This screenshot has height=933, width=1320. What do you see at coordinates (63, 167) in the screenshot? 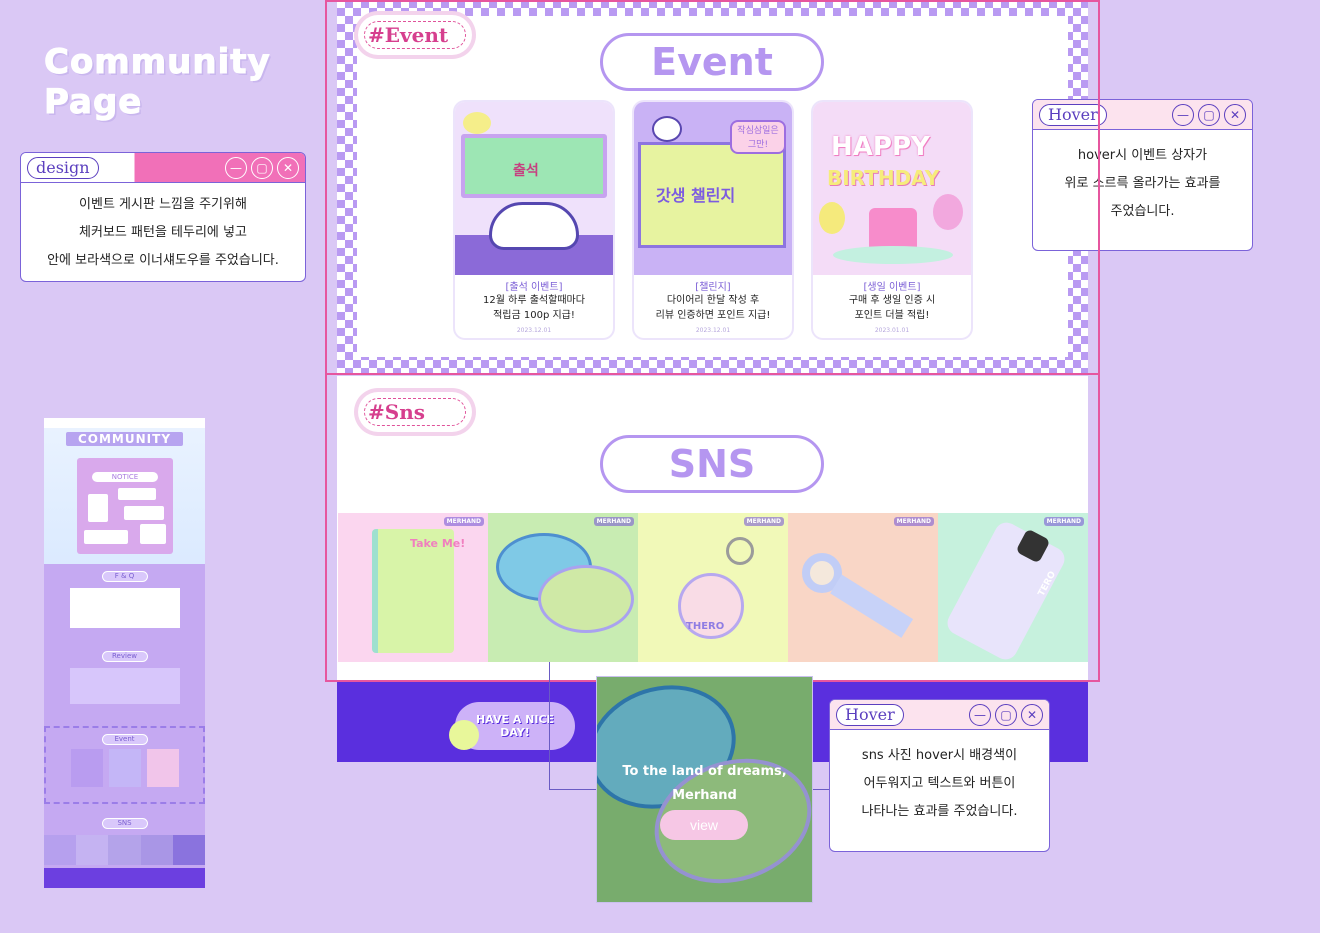
I see `design-tag: design` at bounding box center [63, 167].